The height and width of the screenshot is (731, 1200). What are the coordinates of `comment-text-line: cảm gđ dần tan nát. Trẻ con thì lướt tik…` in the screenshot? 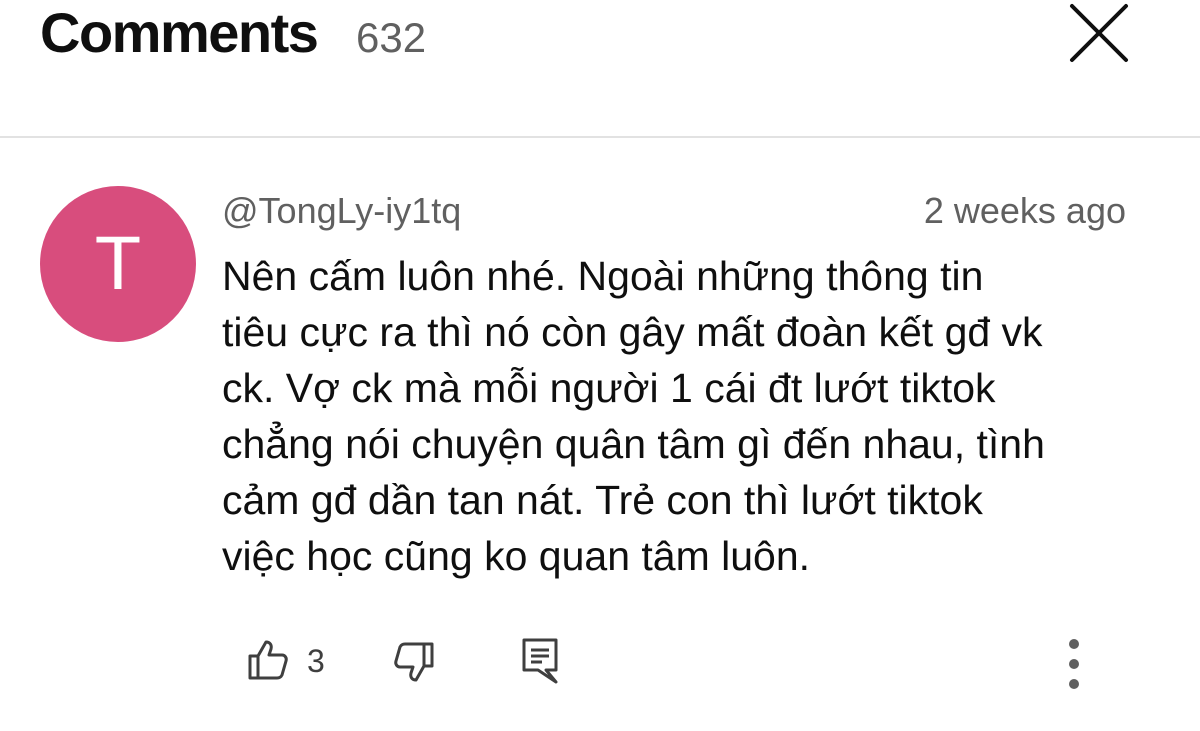 It's located at (602, 500).